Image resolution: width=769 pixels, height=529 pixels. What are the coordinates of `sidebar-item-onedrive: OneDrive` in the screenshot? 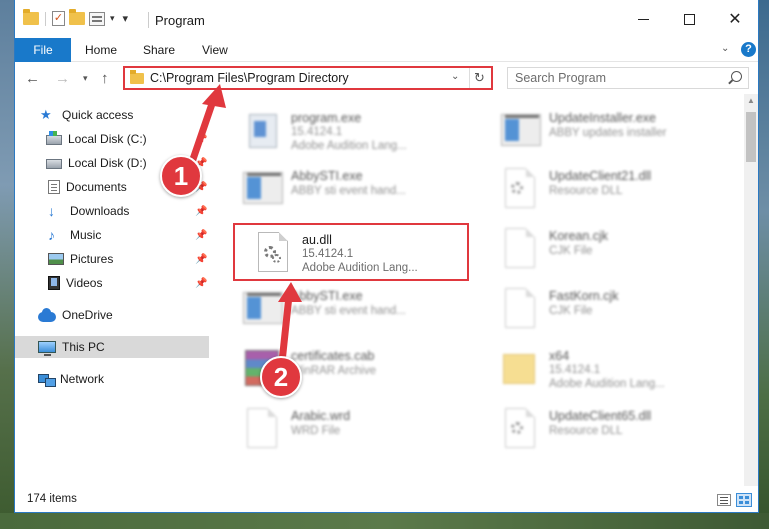 It's located at (112, 315).